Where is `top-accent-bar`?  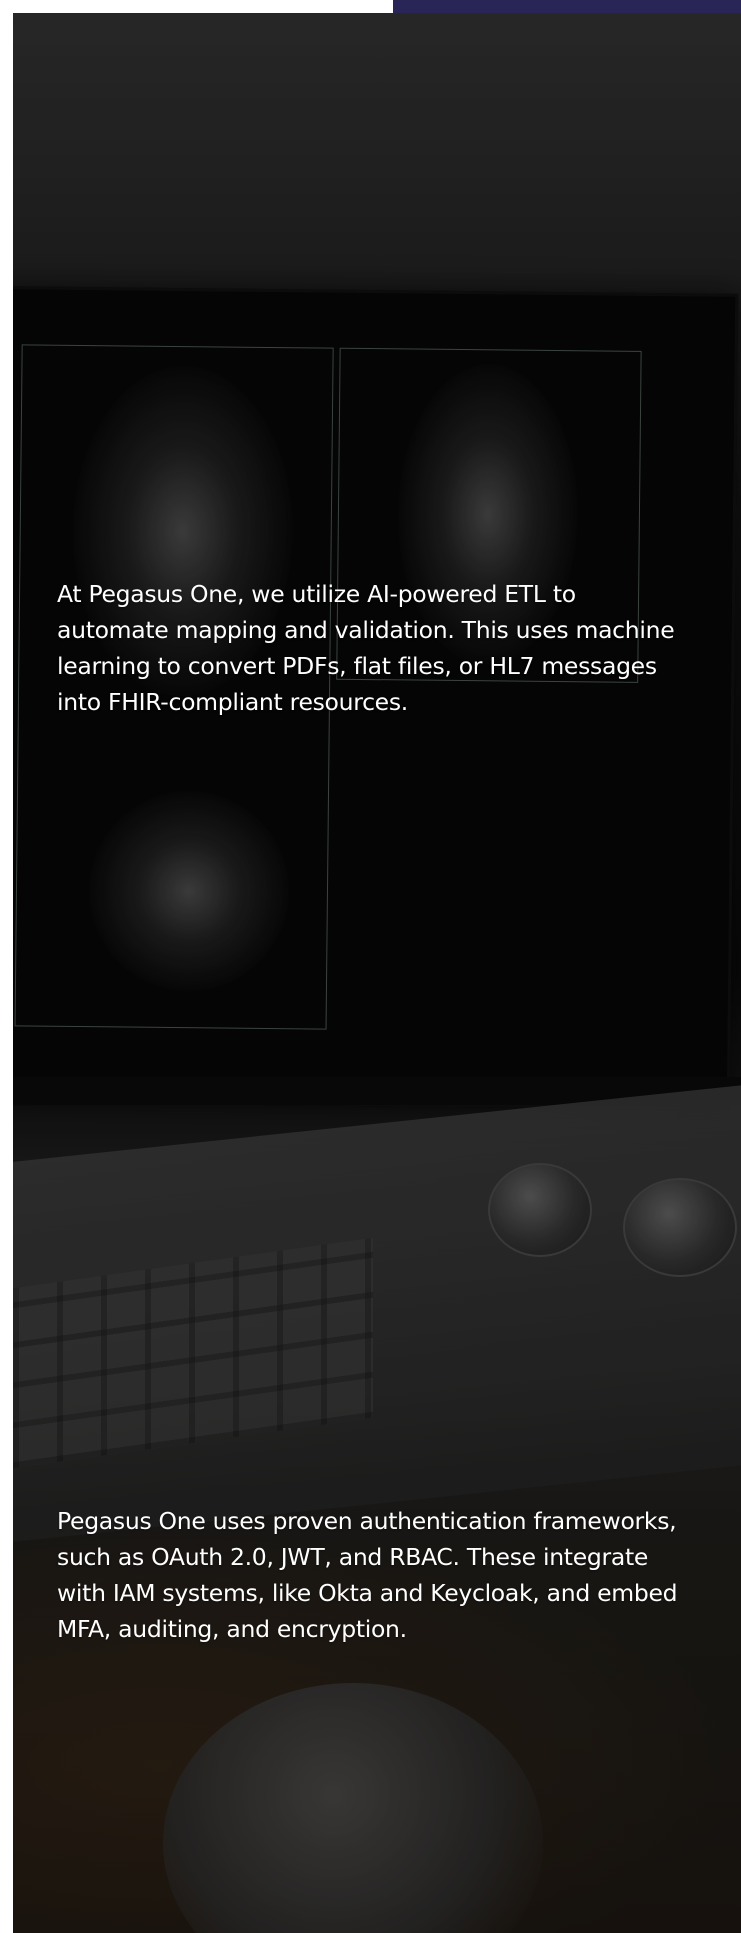 top-accent-bar is located at coordinates (567, 6).